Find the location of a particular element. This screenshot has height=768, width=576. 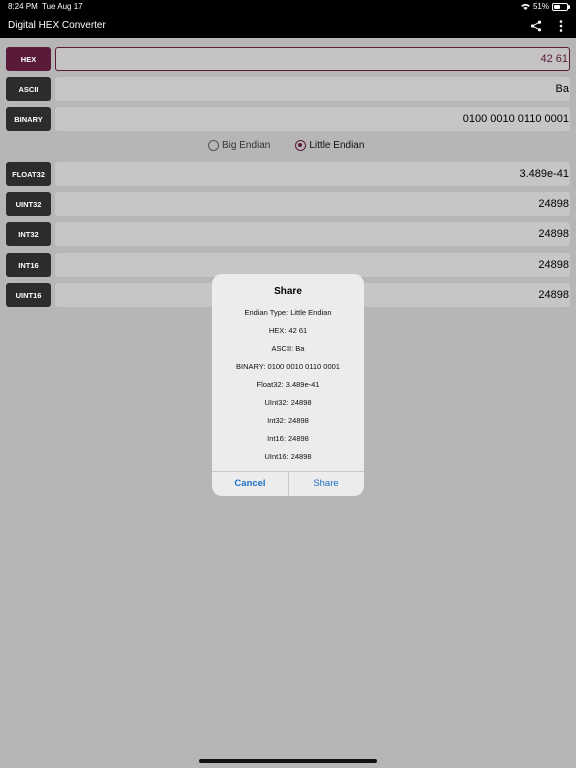

hex-label-button: HEX is located at coordinates (28, 59).